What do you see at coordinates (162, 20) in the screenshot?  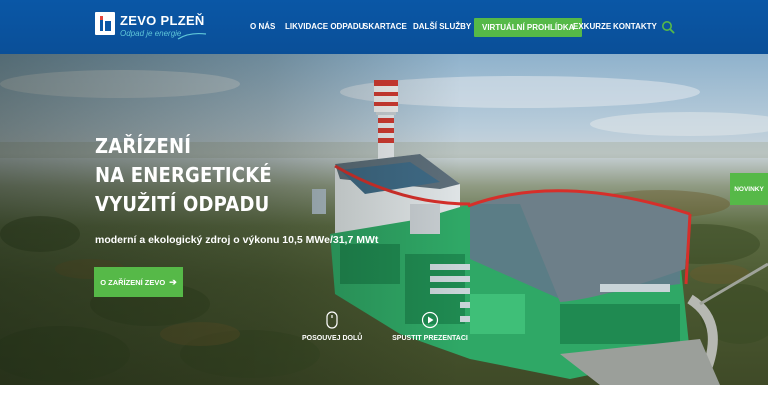 I see `logo-name: ZEVO PLZEŇ` at bounding box center [162, 20].